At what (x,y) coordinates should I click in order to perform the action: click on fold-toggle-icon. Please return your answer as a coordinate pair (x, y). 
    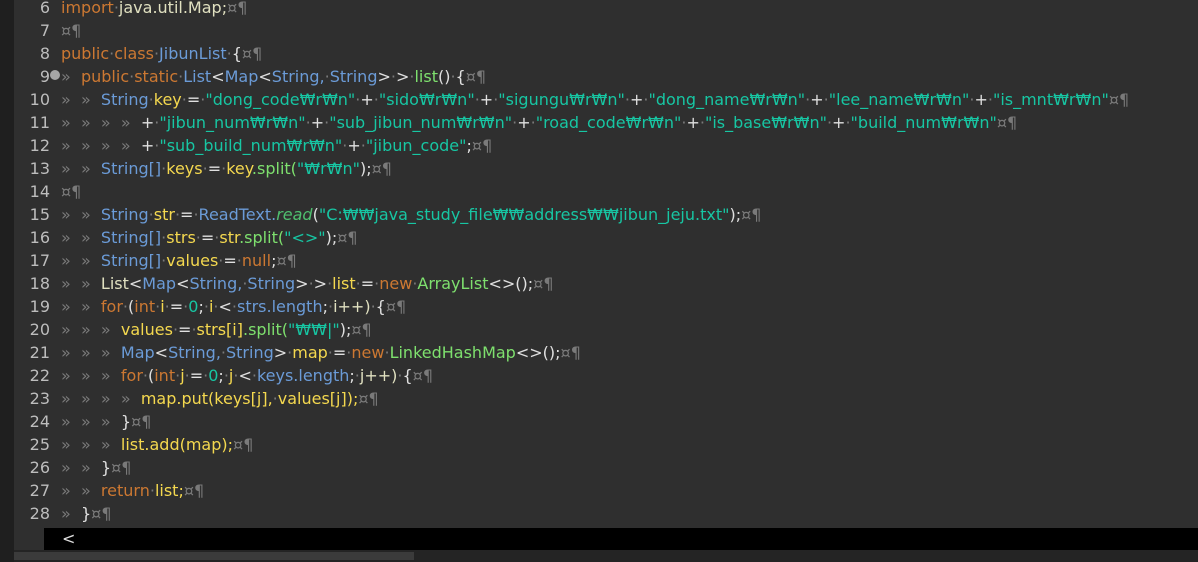
    Looking at the image, I should click on (55, 75).